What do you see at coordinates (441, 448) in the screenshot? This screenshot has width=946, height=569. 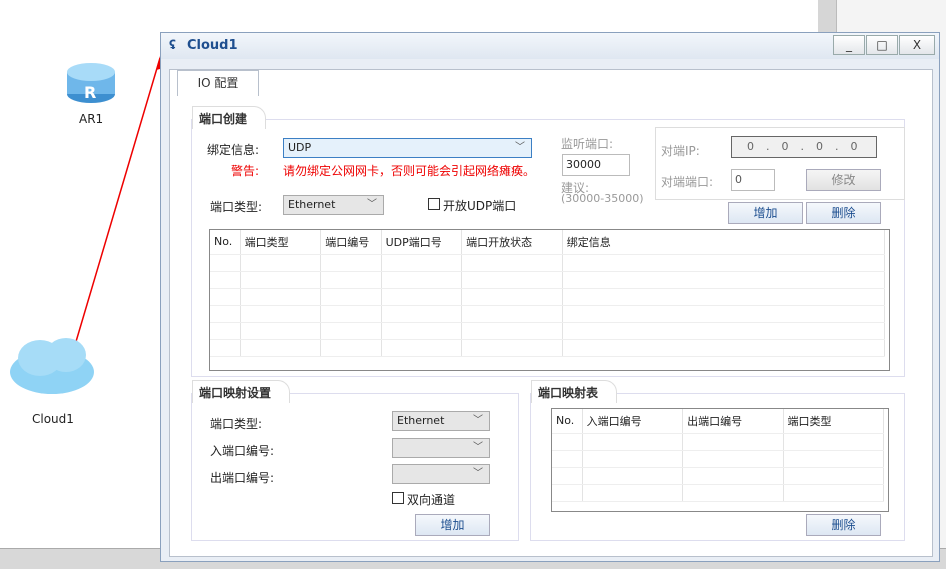 I see `in-port-select: ﹀` at bounding box center [441, 448].